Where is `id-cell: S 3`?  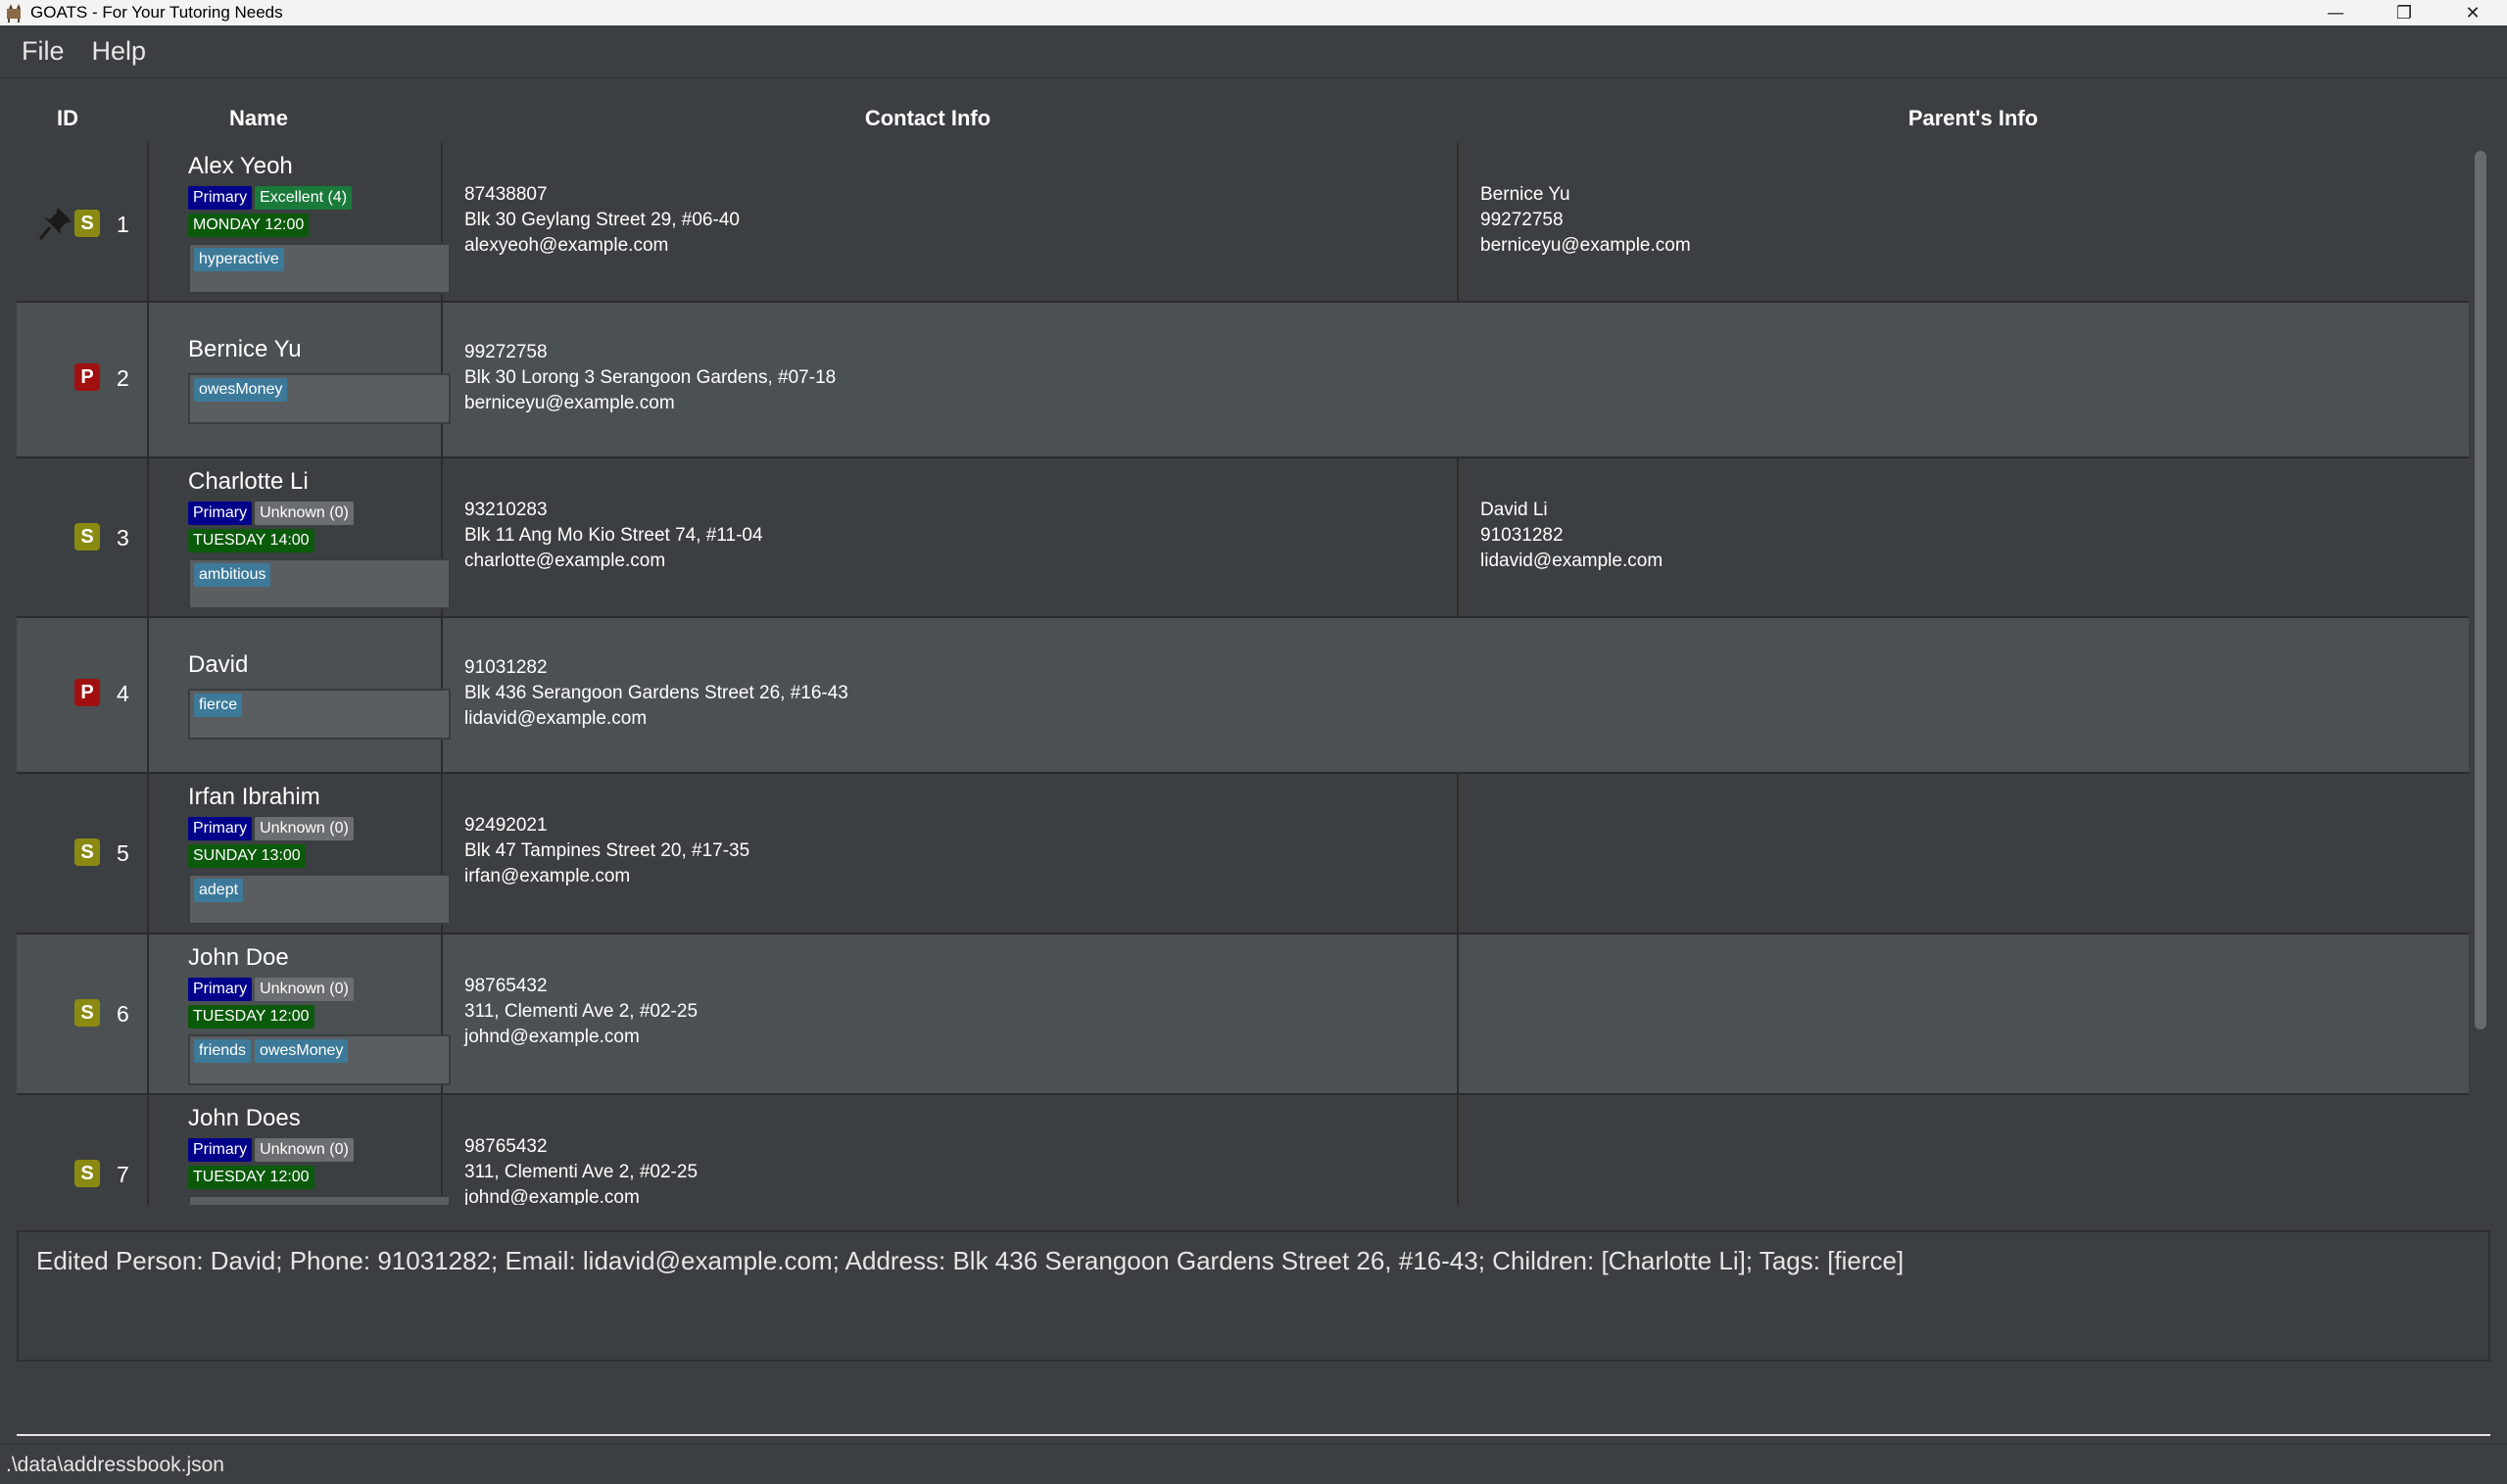
id-cell: S 3 is located at coordinates (83, 537).